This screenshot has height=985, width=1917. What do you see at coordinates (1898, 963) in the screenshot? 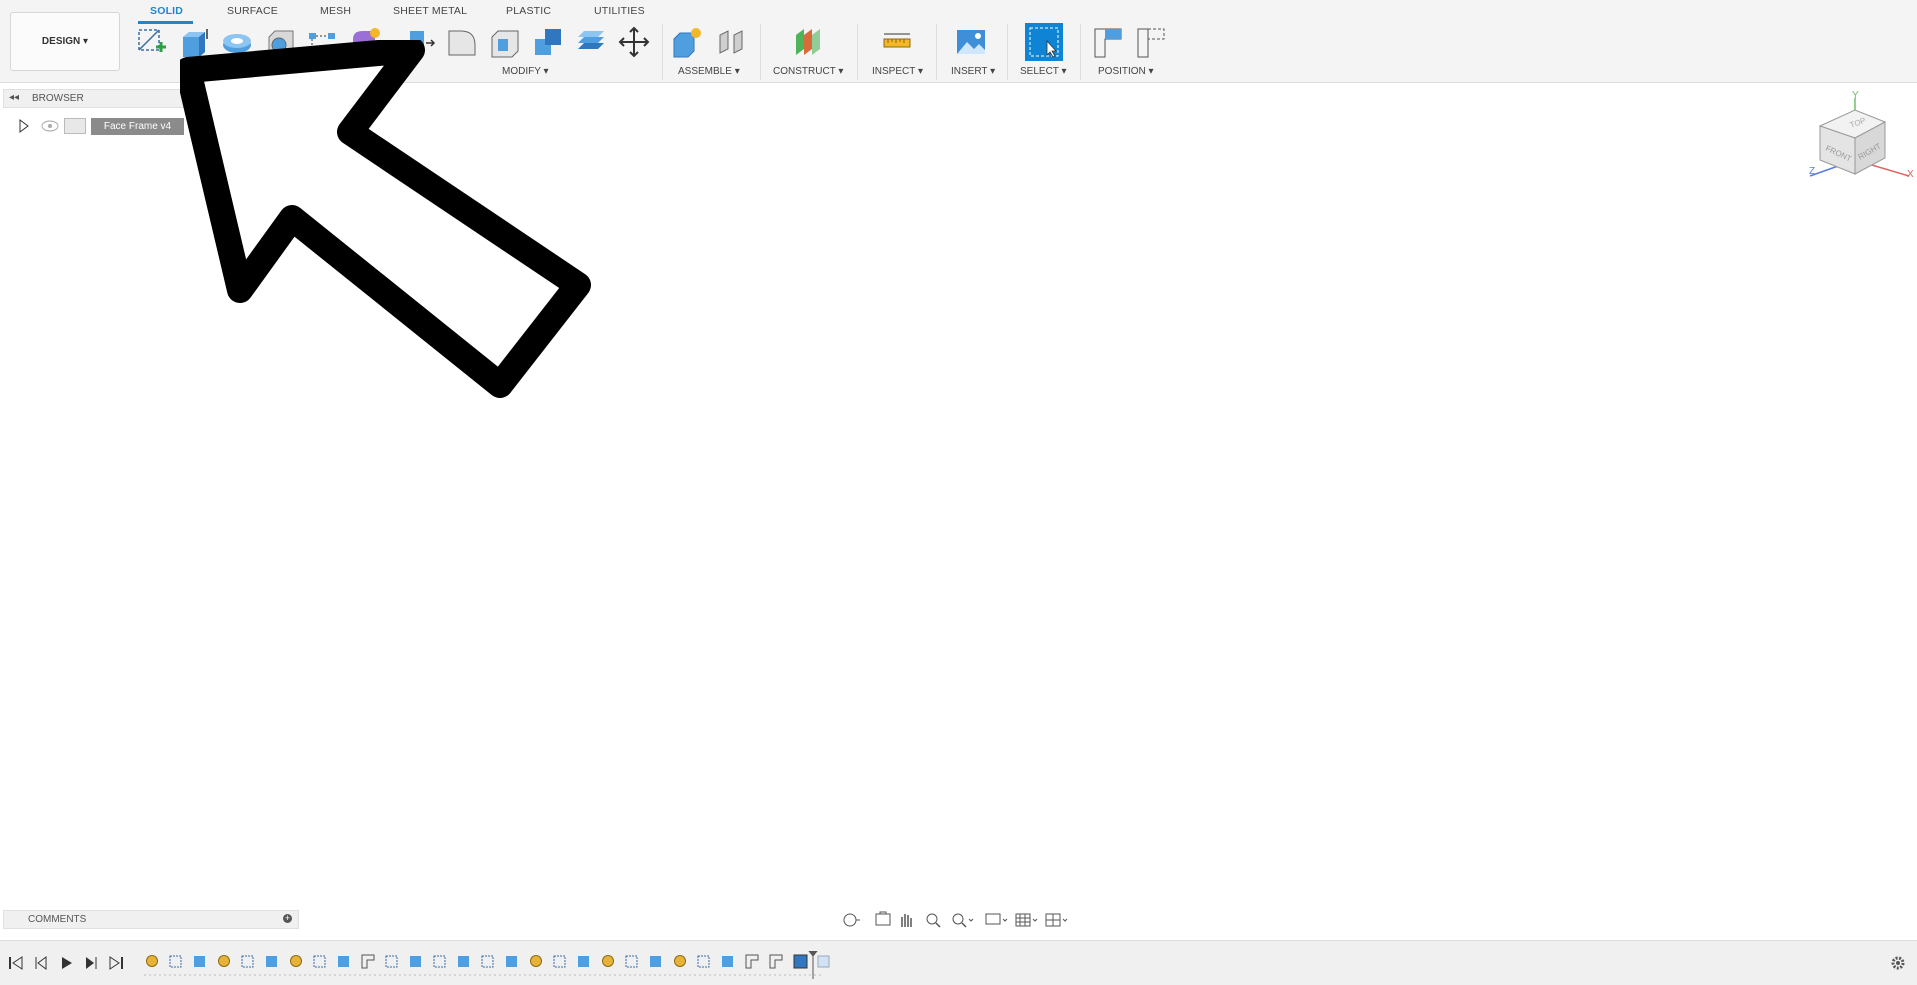
I see `timeline-settings-gear-icon` at bounding box center [1898, 963].